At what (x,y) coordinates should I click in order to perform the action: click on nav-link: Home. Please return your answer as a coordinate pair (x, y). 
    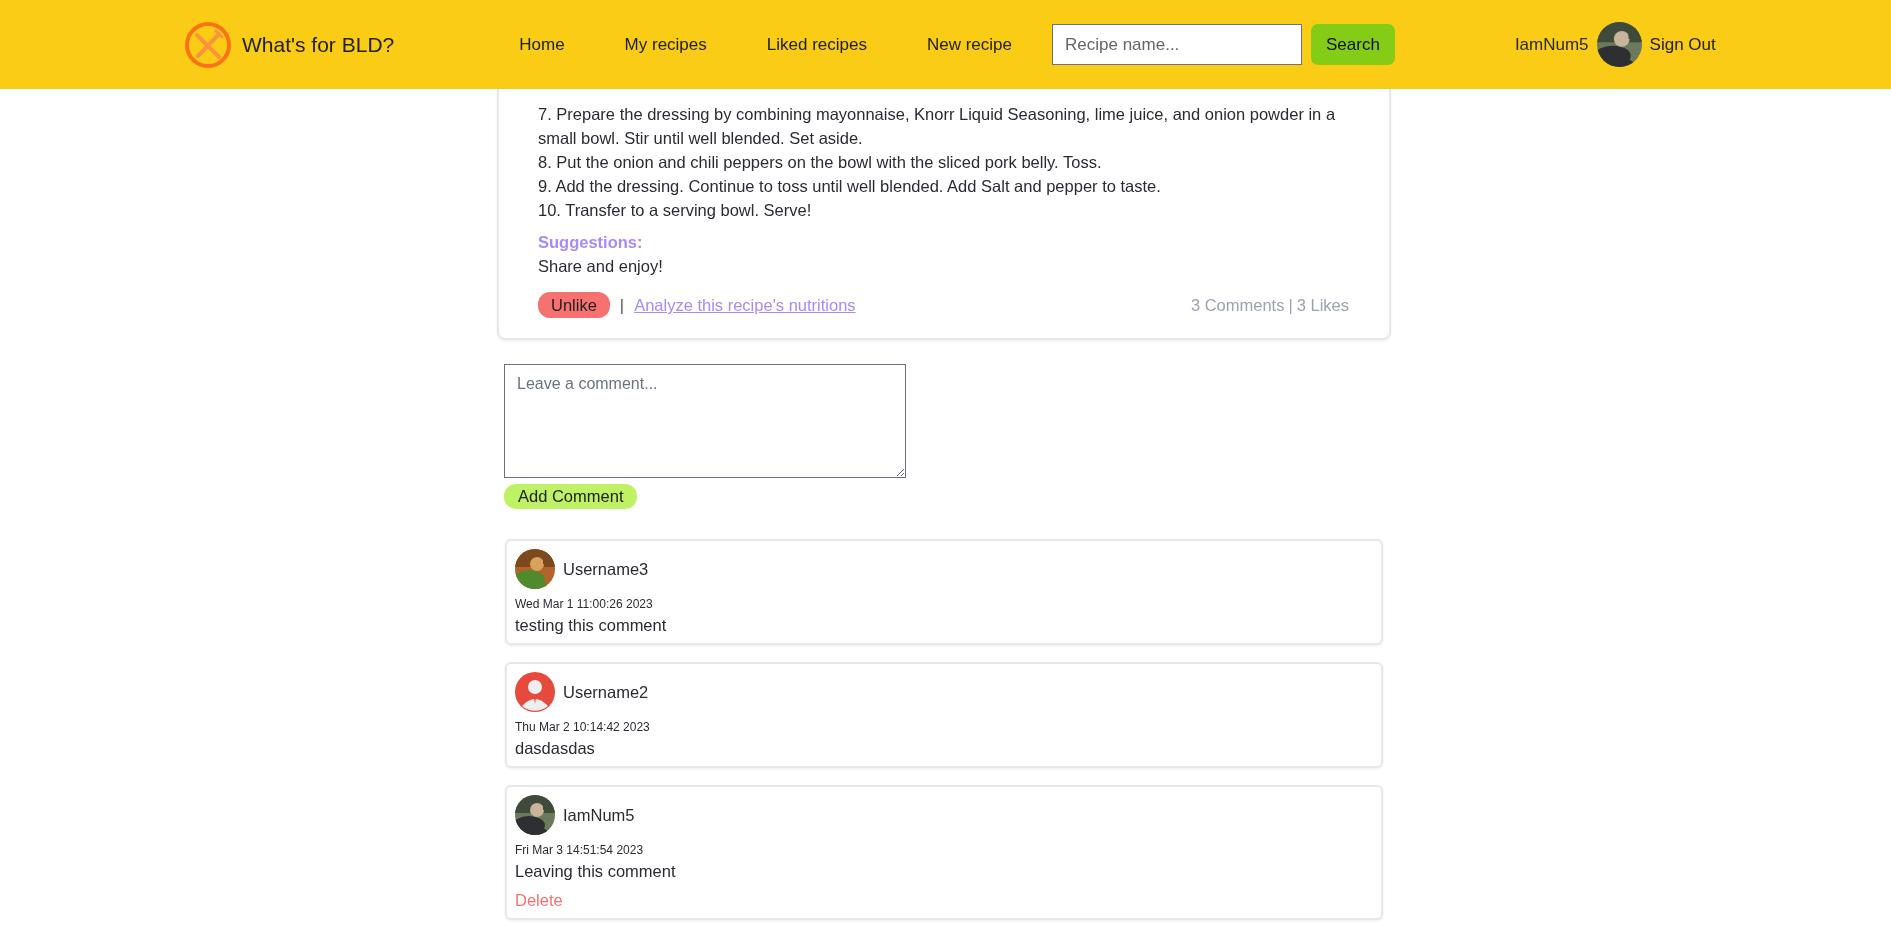
    Looking at the image, I should click on (542, 44).